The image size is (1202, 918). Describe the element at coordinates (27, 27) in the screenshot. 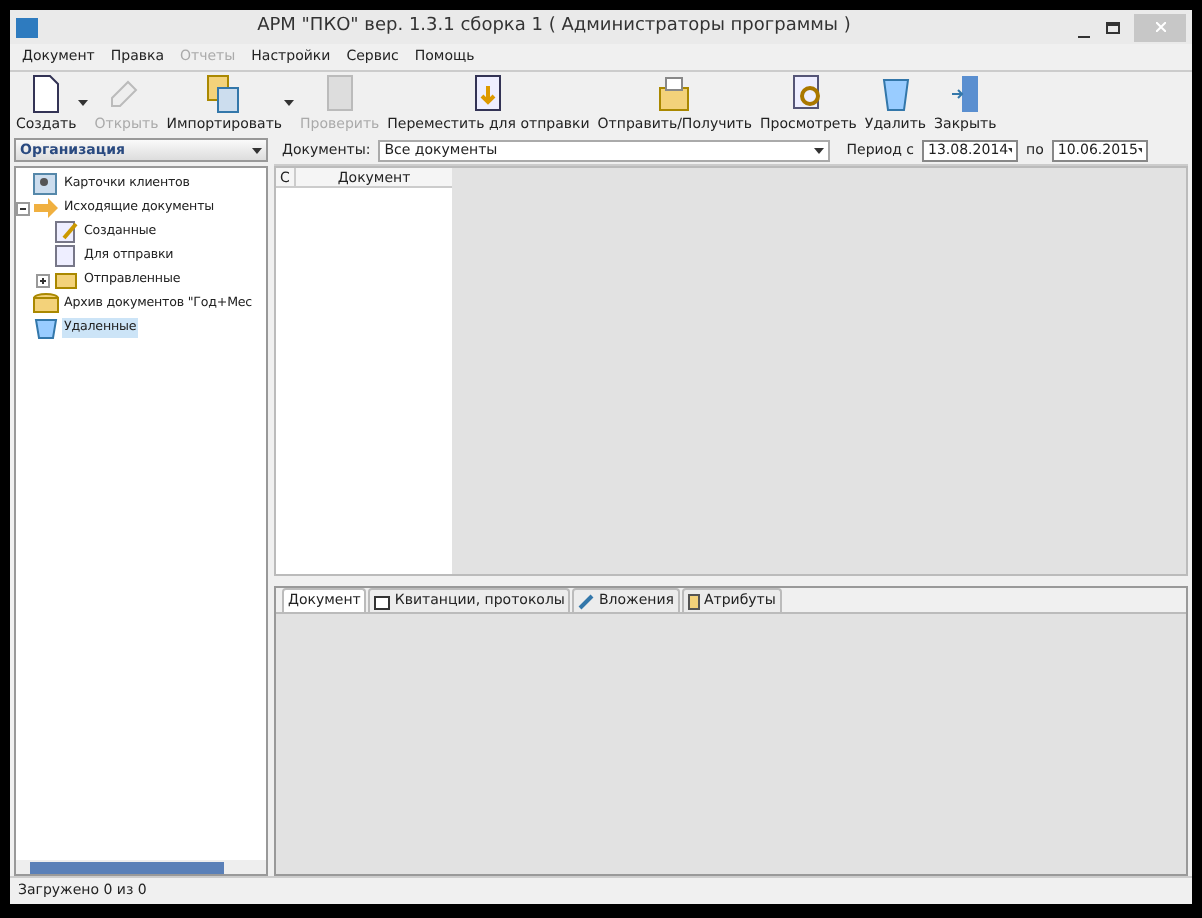

I see `app-icon` at that location.